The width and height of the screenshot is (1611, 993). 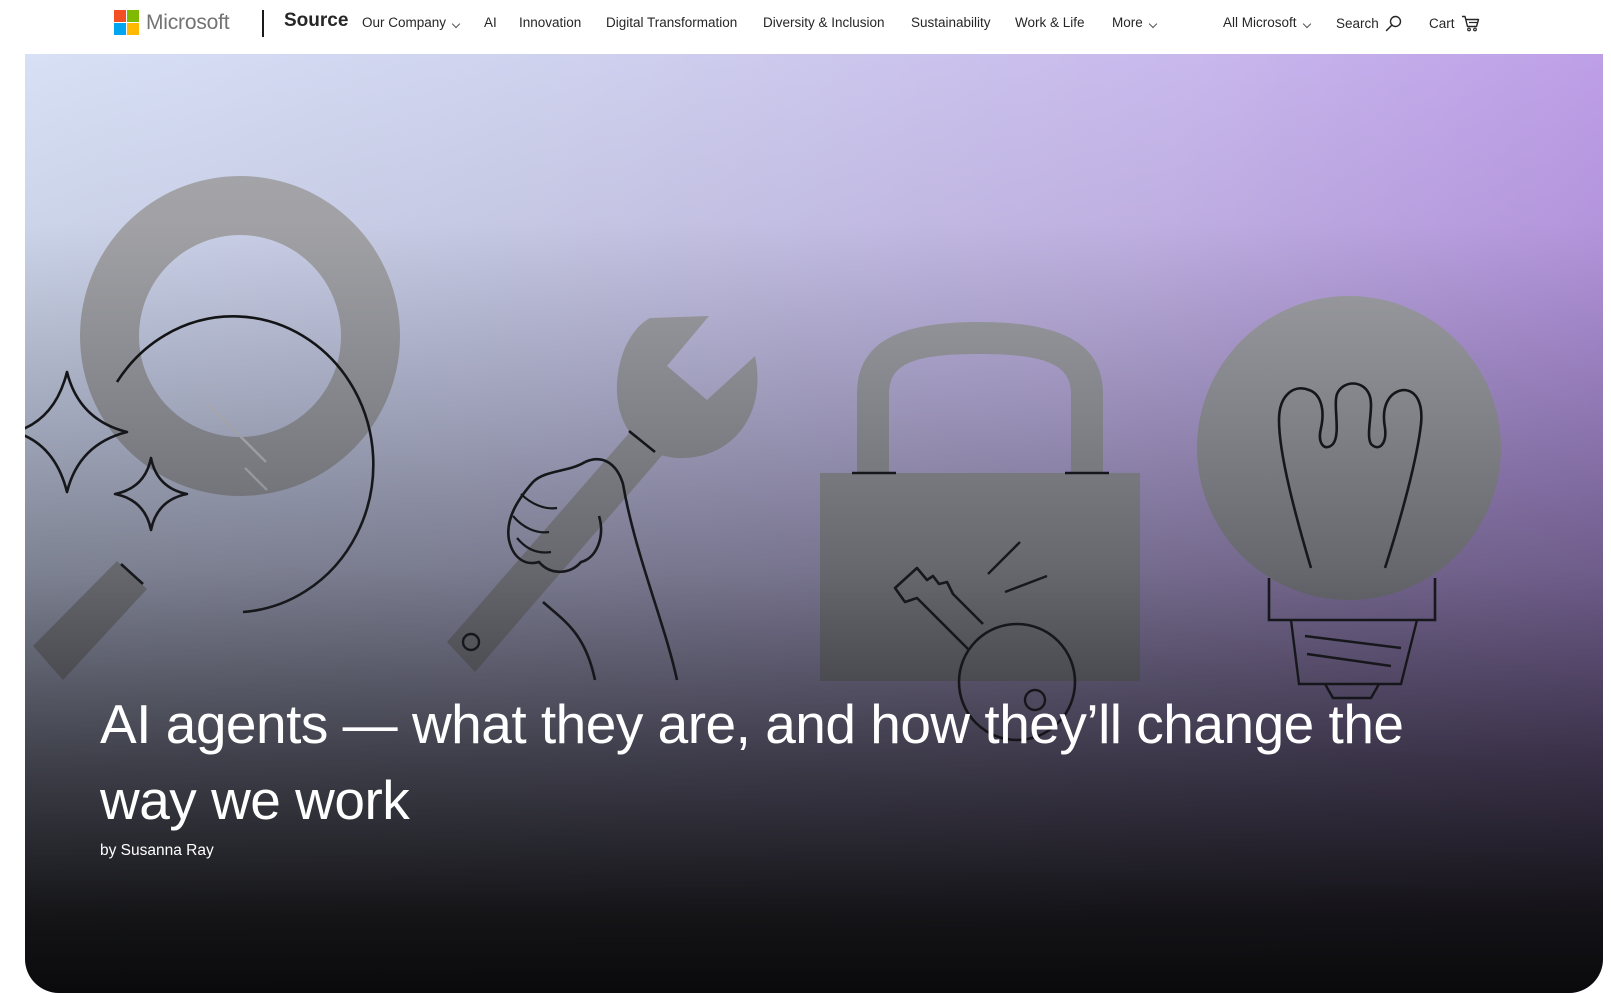 I want to click on nav-innovation: Innovation, so click(x=550, y=22).